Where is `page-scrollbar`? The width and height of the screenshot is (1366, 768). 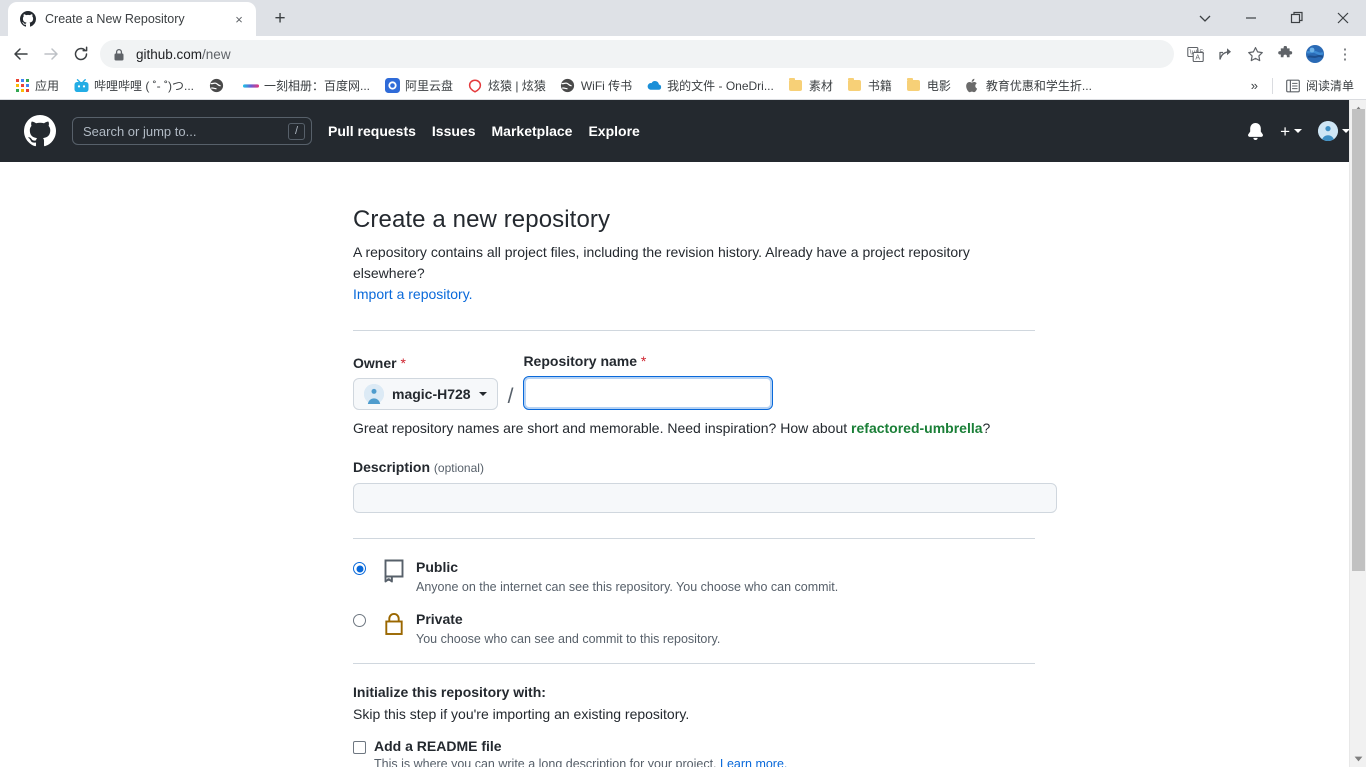
page-scrollbar is located at coordinates (1357, 433).